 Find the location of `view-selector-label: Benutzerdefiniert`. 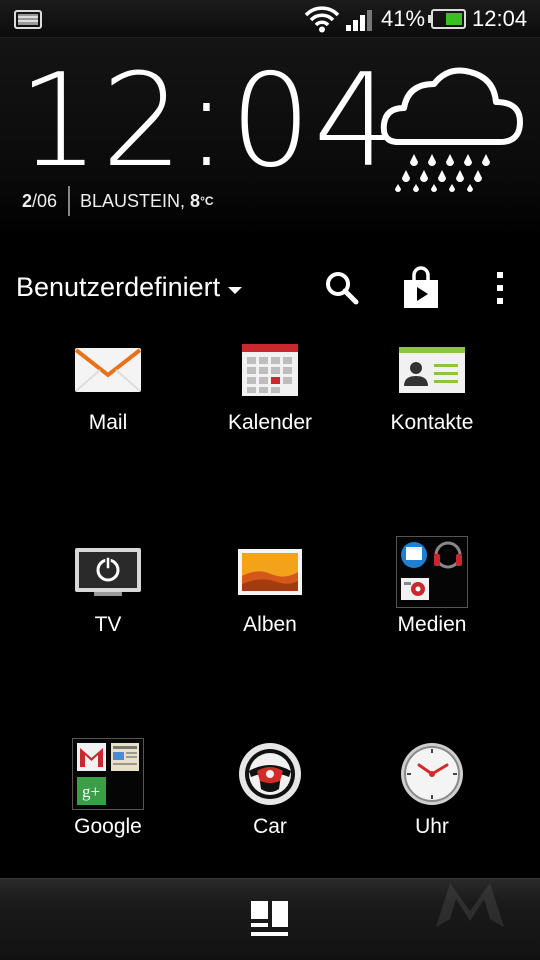

view-selector-label: Benutzerdefiniert is located at coordinates (118, 287).